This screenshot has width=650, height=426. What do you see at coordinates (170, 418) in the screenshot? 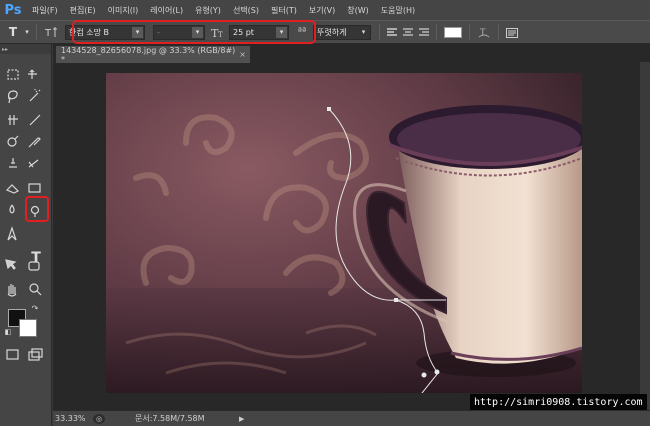
I see `document-size: 문서:7.58M/7.58M` at bounding box center [170, 418].